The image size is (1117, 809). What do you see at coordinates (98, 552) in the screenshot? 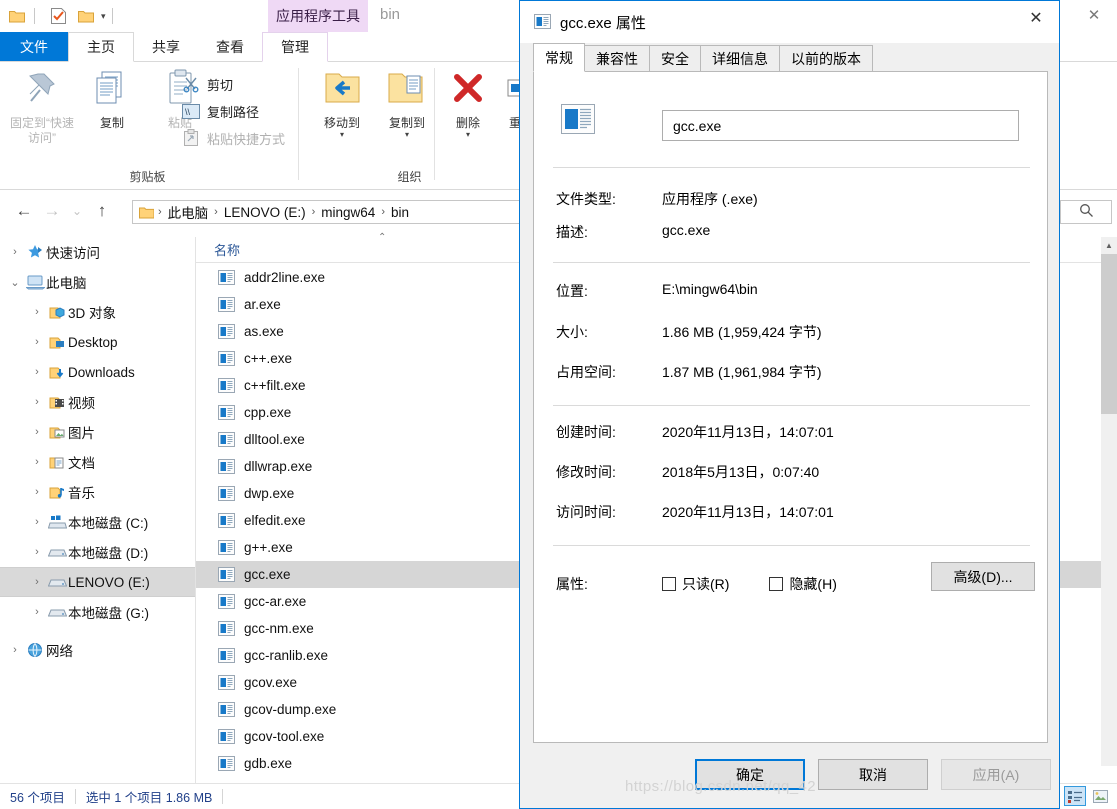
I see `nav-item-drive-d: › 本地磁盘 (D:)` at bounding box center [98, 552].